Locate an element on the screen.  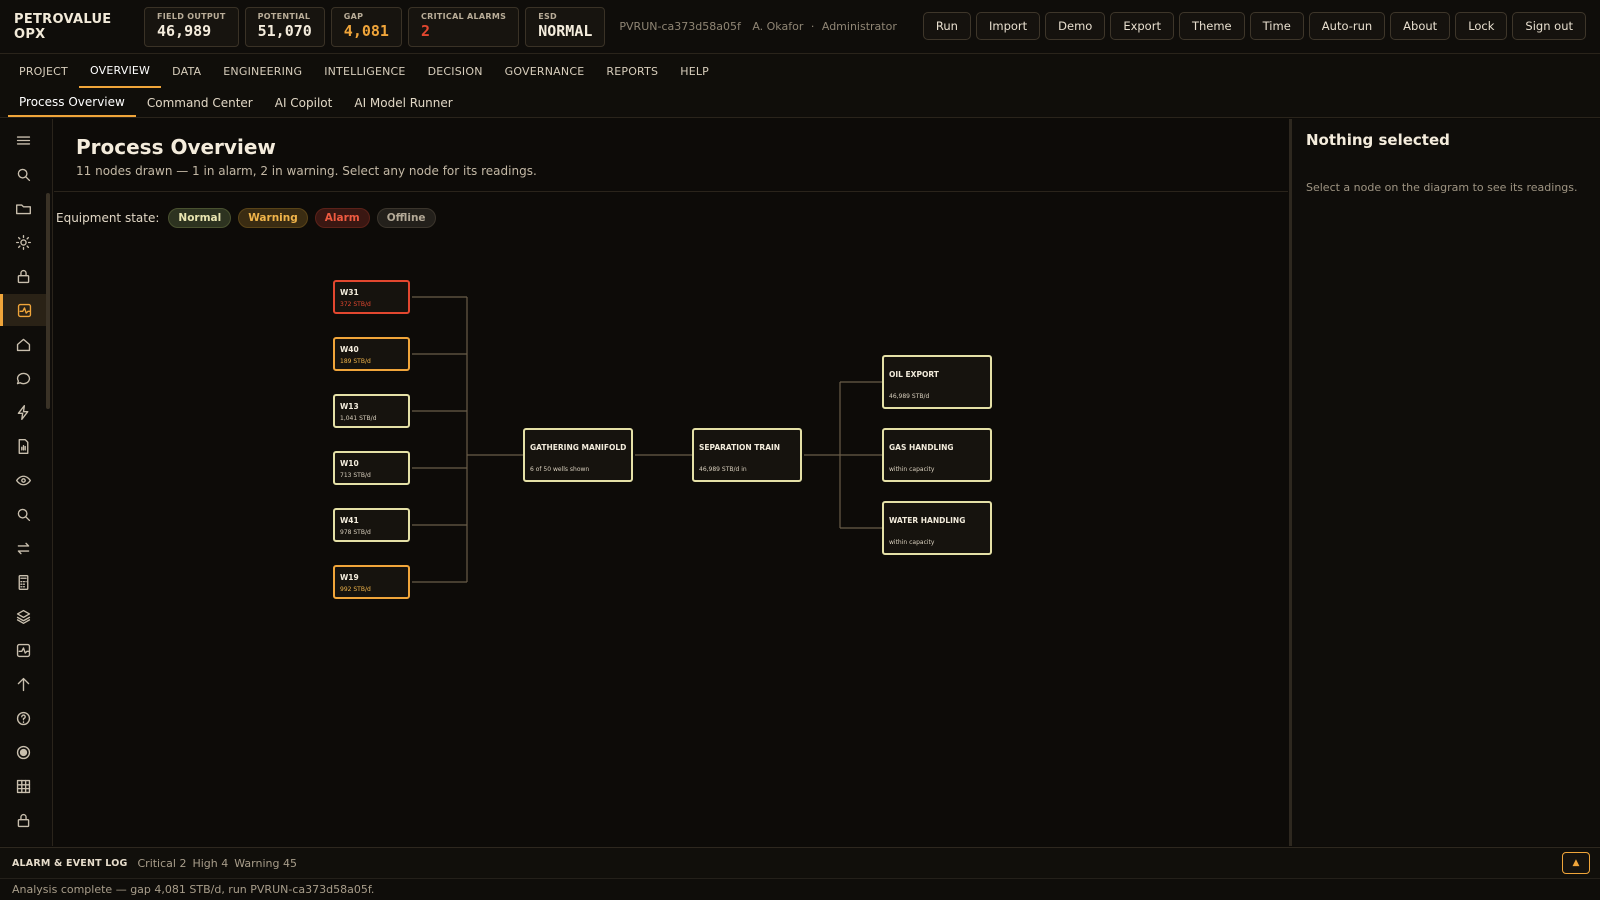
chat-icon is located at coordinates (23, 378).